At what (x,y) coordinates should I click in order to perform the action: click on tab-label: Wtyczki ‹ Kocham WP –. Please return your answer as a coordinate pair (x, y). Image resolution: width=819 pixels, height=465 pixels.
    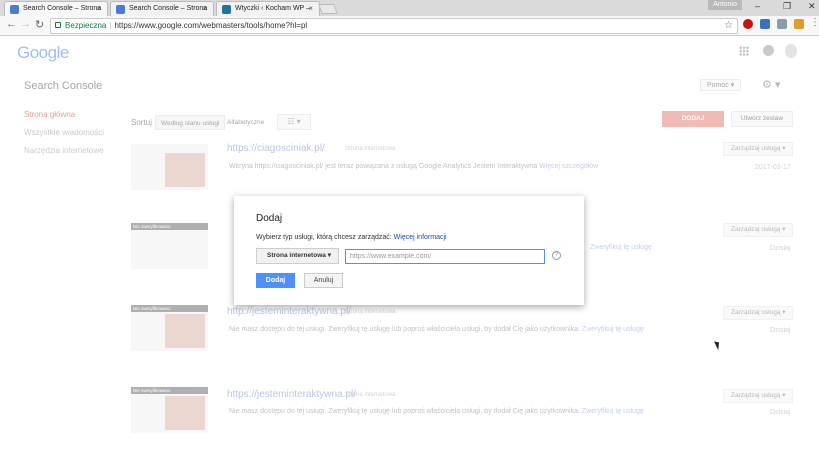
    Looking at the image, I should click on (272, 8).